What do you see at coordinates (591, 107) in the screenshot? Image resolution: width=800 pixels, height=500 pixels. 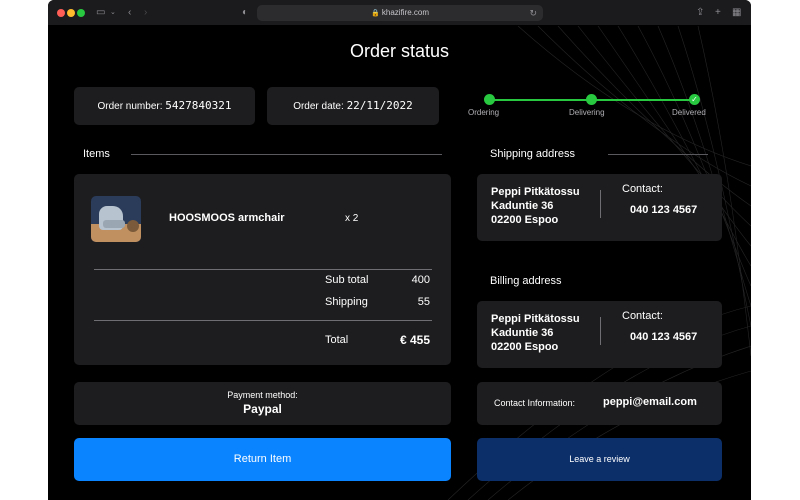 I see `order-progress: ✓ Ordering Delivering Delivered` at bounding box center [591, 107].